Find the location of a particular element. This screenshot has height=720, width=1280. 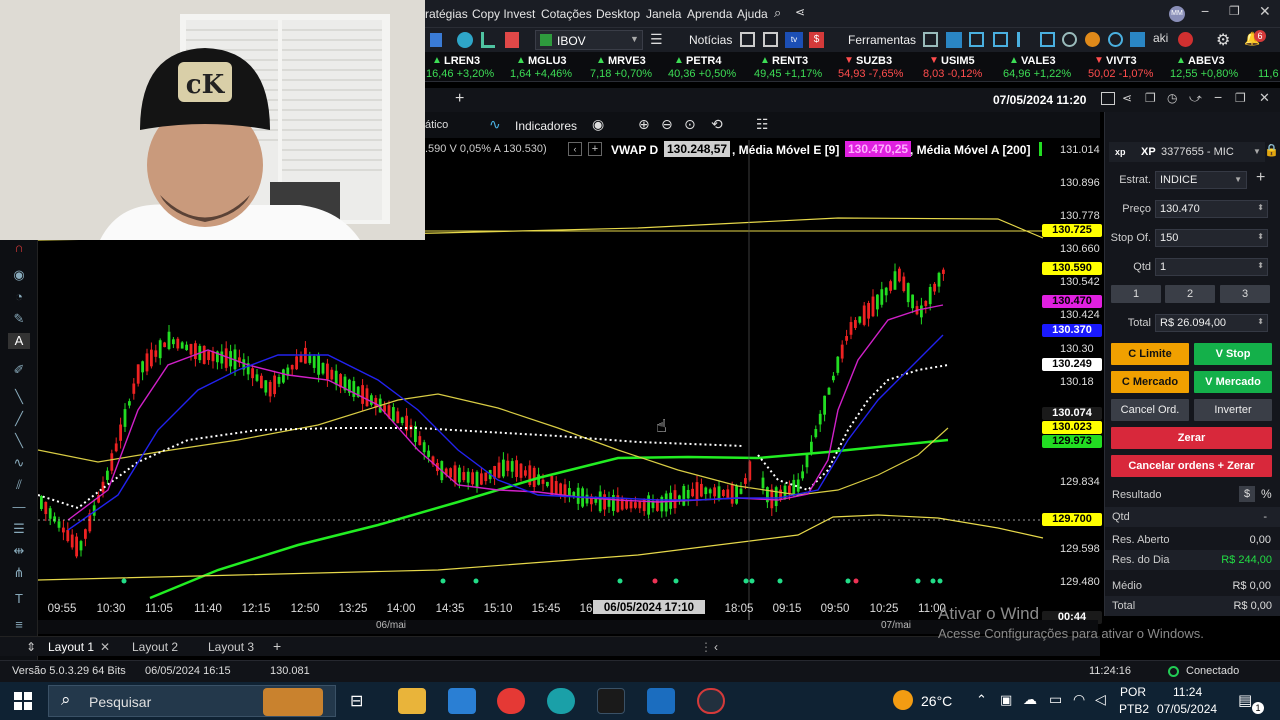

restore-icon: ❐ is located at coordinates (1234, 11).